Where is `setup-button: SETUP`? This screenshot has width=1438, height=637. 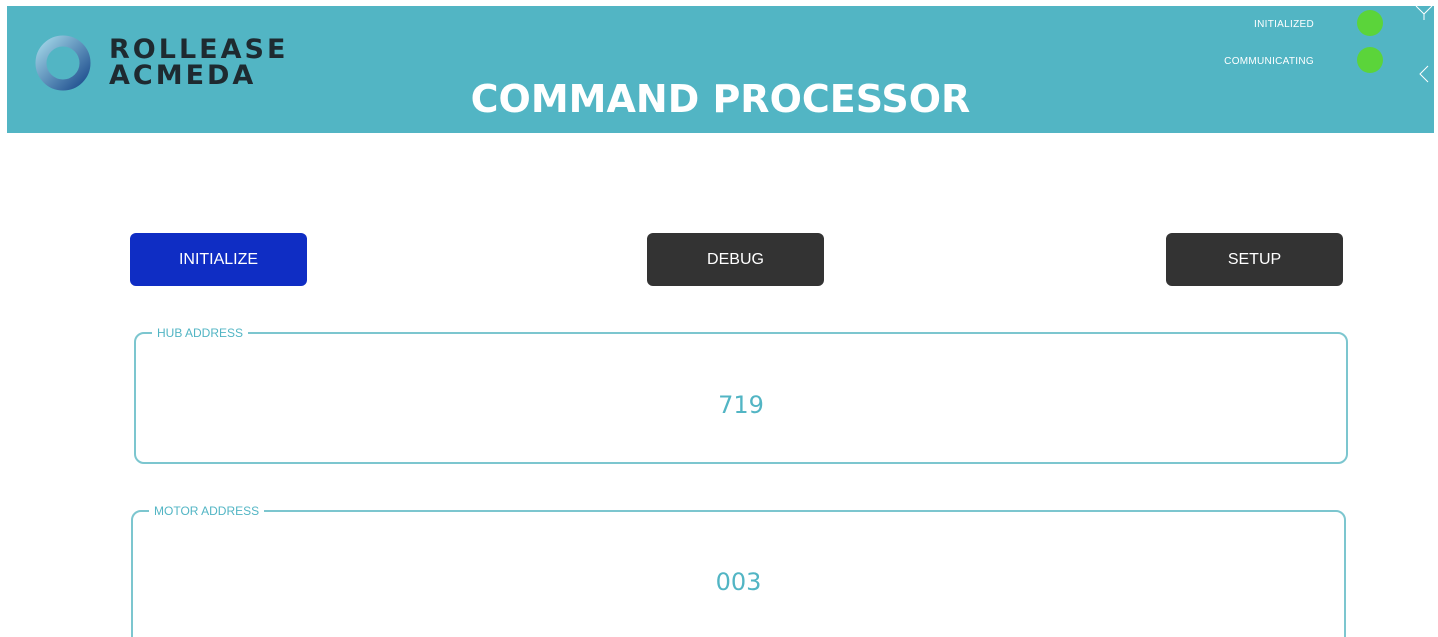
setup-button: SETUP is located at coordinates (1254, 259).